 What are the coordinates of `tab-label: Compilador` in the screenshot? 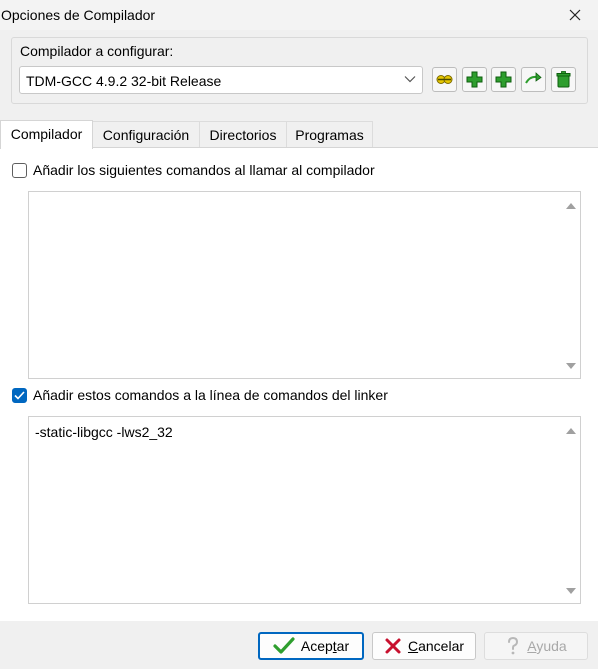 It's located at (46, 134).